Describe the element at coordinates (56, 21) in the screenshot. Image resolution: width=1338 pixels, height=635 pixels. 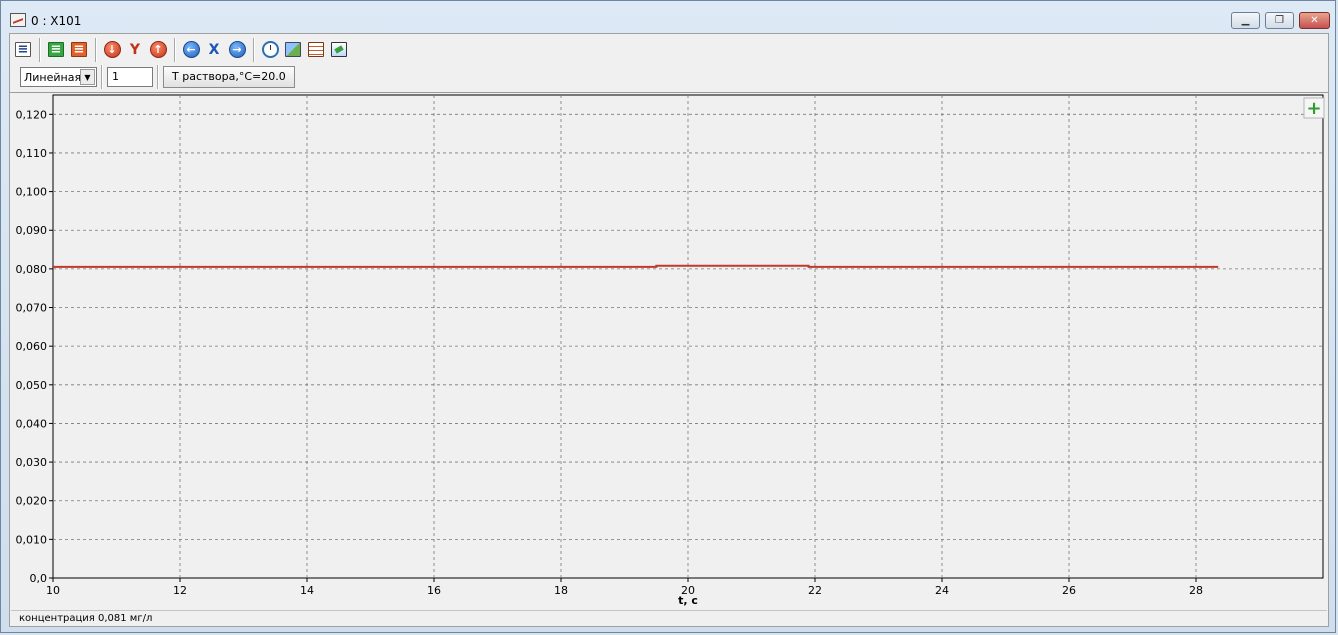
I see `window-title: 0 : X101` at that location.